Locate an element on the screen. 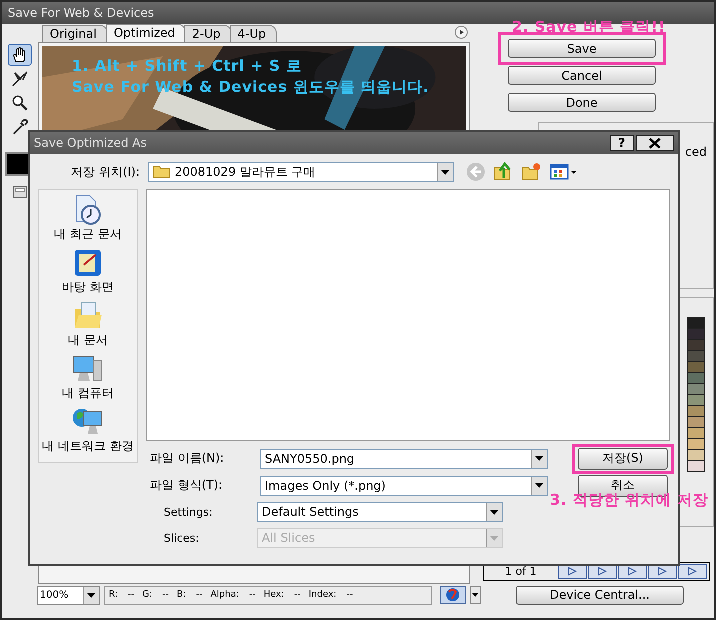 The width and height of the screenshot is (716, 620). close-icon is located at coordinates (655, 143).